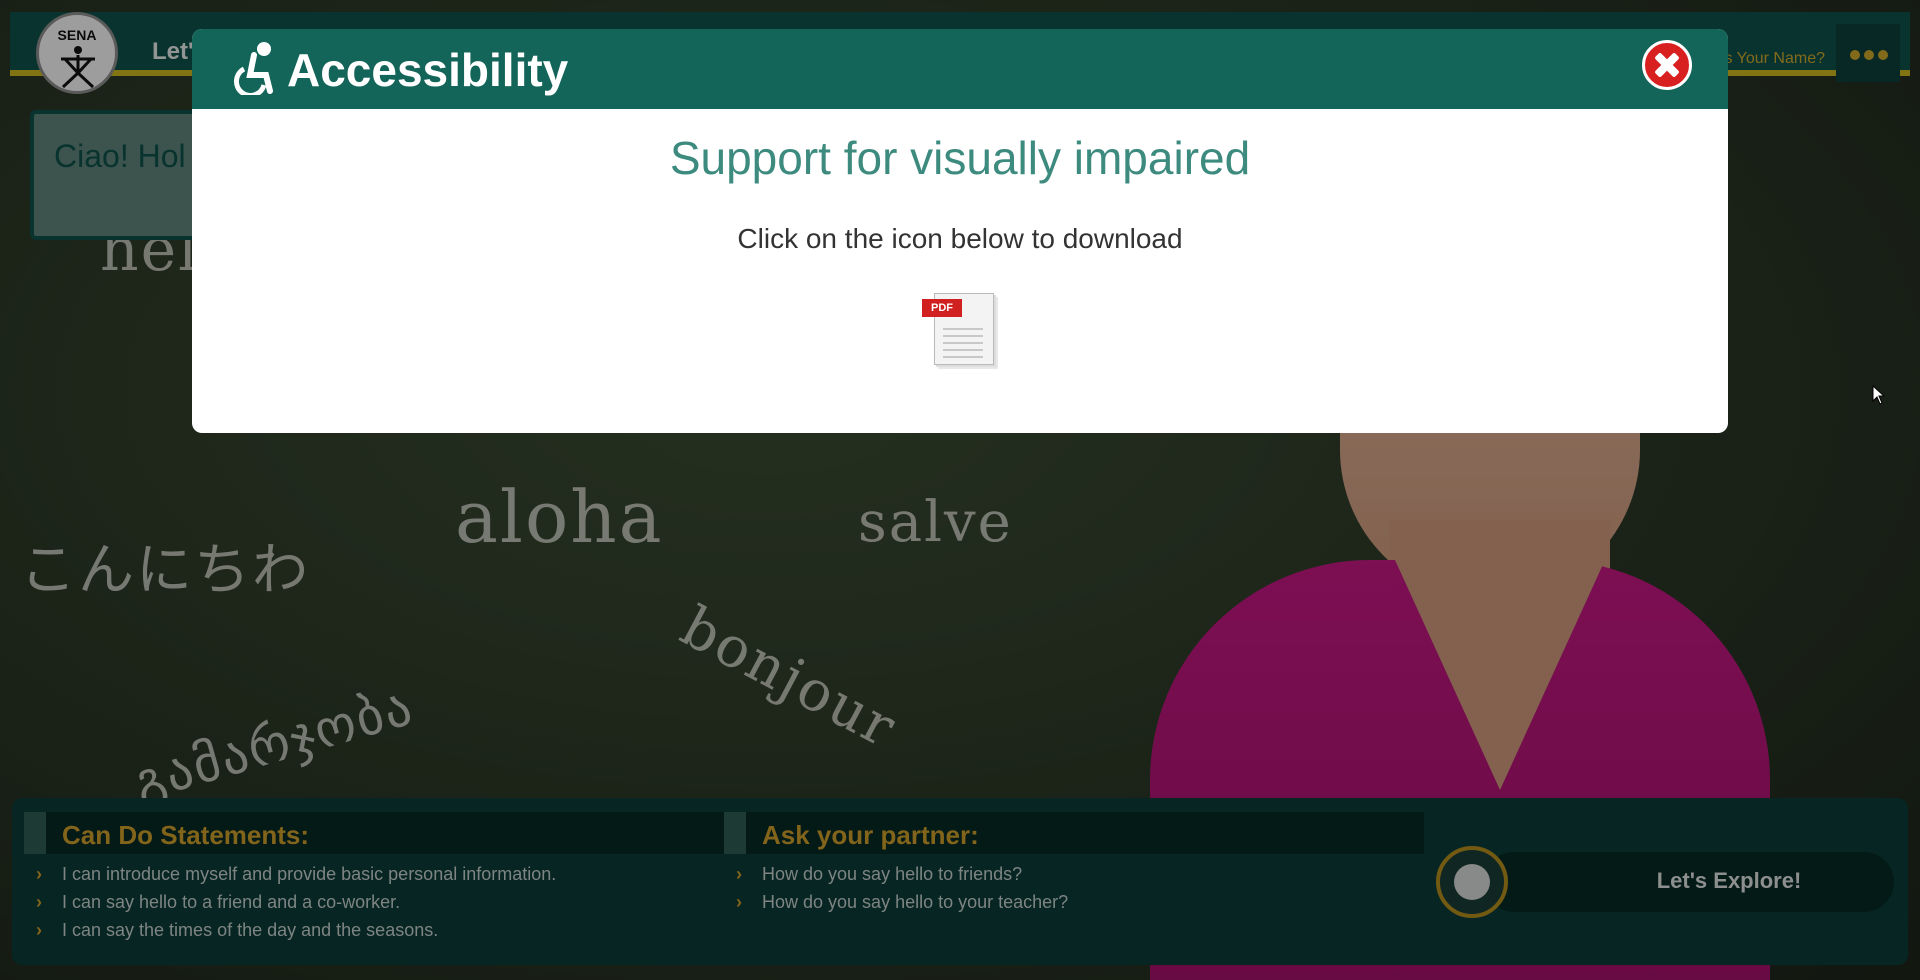  I want to click on modal-header: Accessibility, so click(960, 69).